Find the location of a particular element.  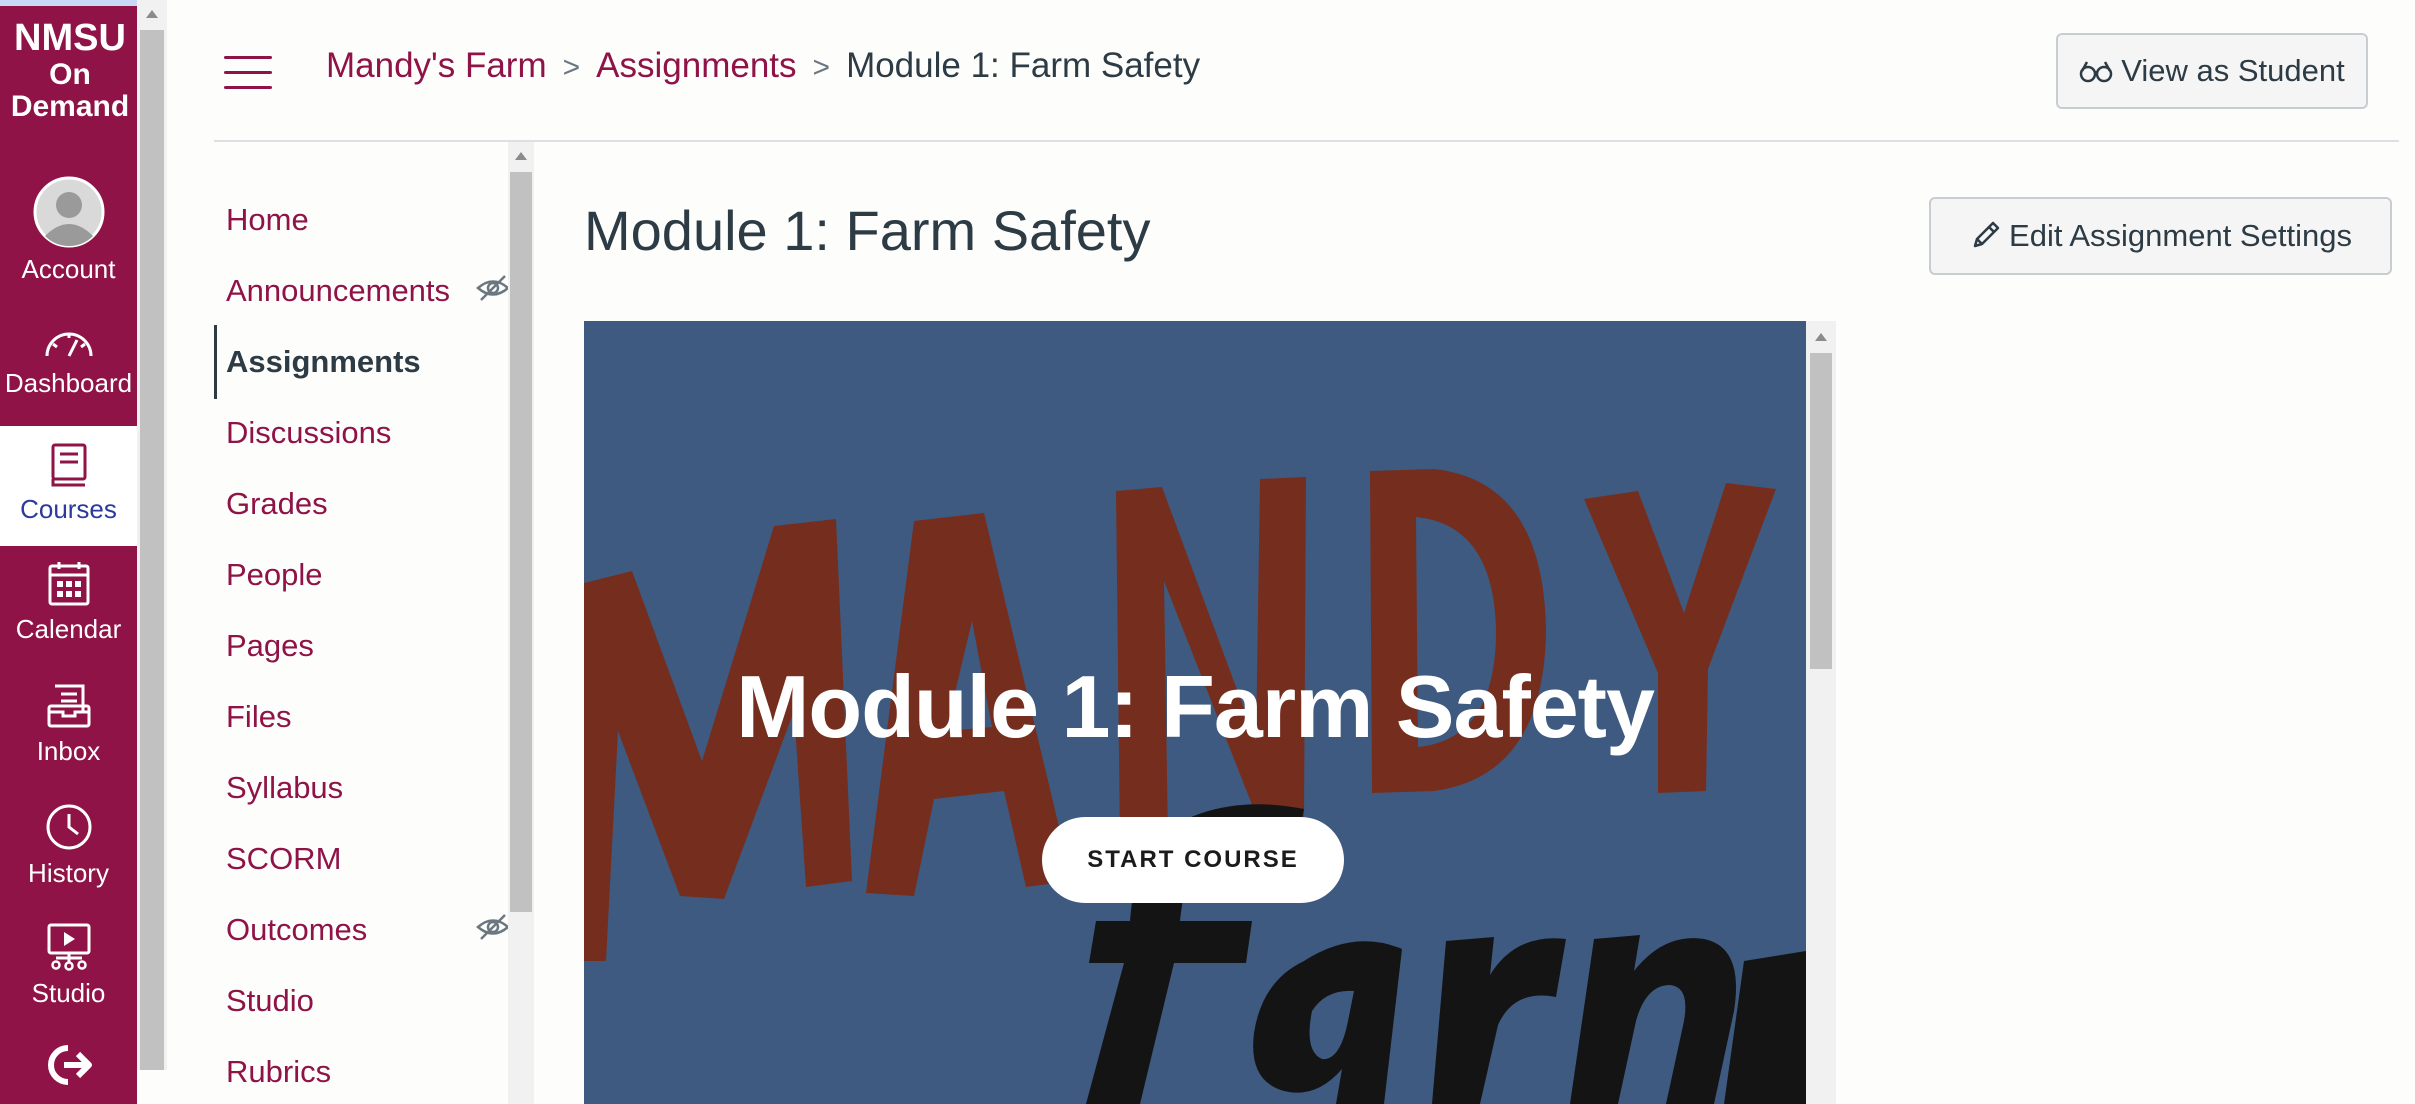

calendar-icon is located at coordinates (68, 584).